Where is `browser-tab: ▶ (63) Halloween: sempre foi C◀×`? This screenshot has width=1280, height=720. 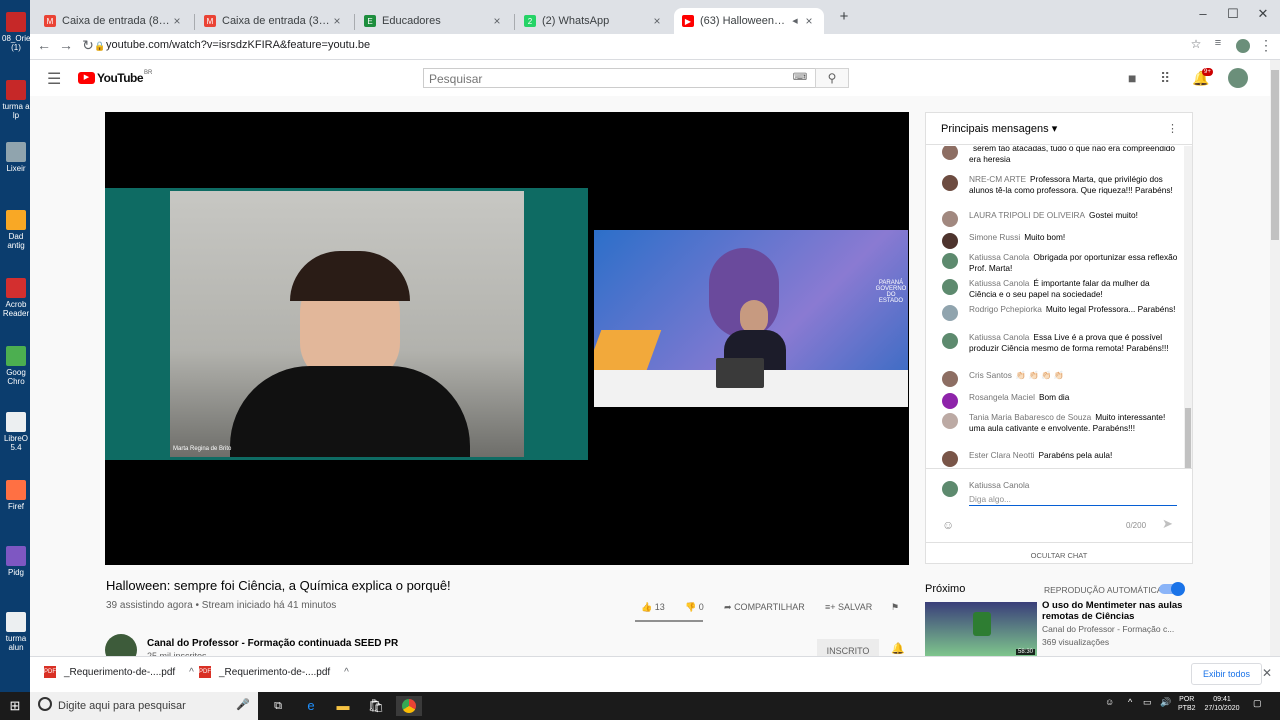
browser-tab: ▶ (63) Halloween: sempre foi C◀× is located at coordinates (749, 21).